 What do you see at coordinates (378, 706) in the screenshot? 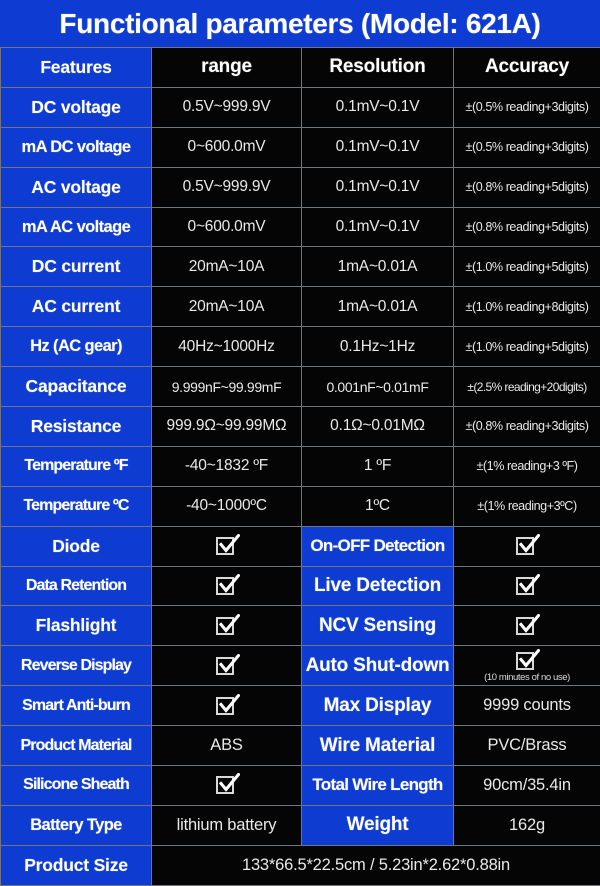
I see `row-feature-label-right: Max Display` at bounding box center [378, 706].